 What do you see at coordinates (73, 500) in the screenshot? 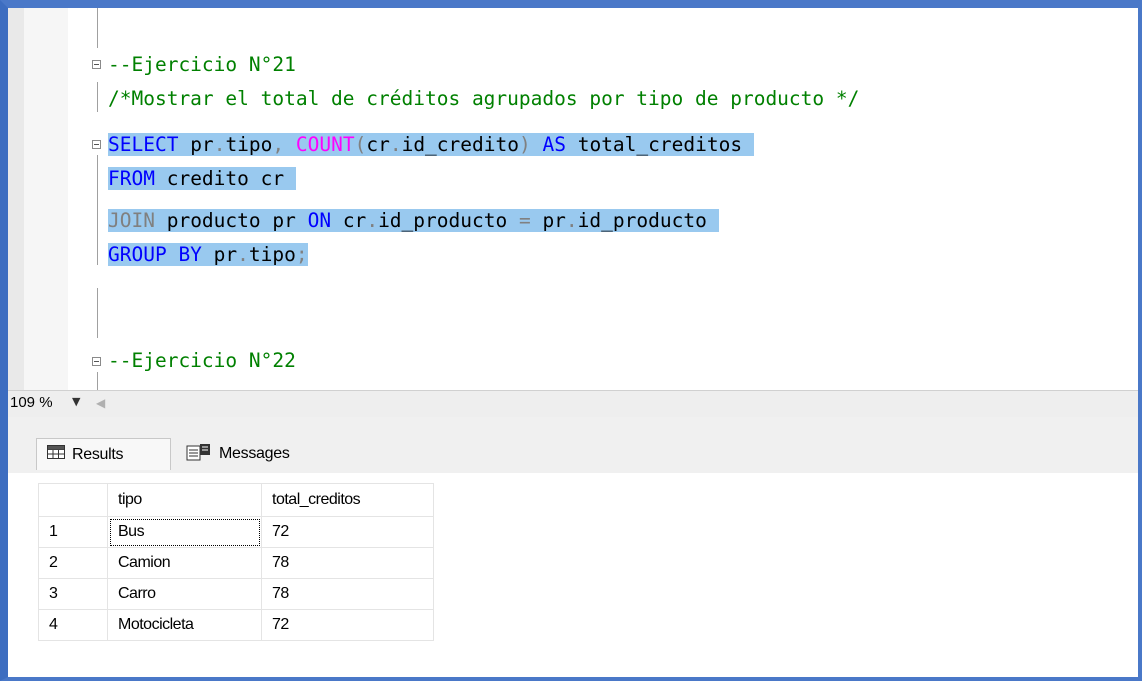
I see `row-number-header` at bounding box center [73, 500].